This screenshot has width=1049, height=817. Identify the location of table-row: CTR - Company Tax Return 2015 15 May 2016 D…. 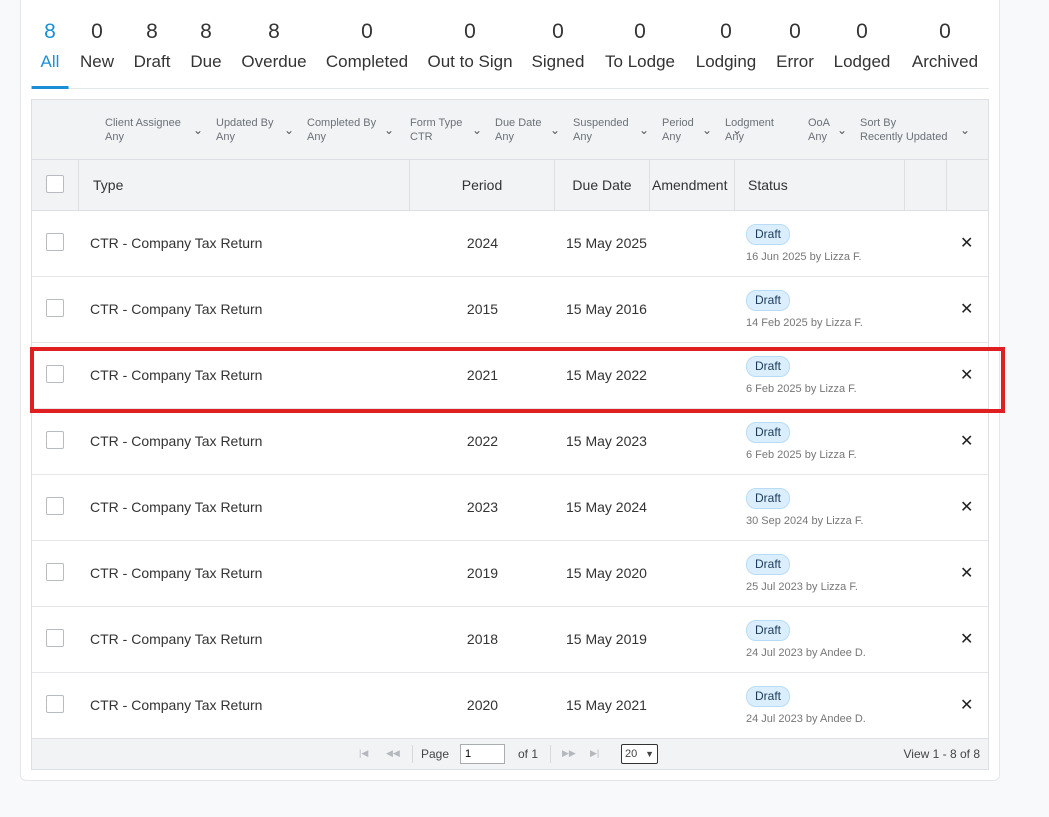
(510, 310).